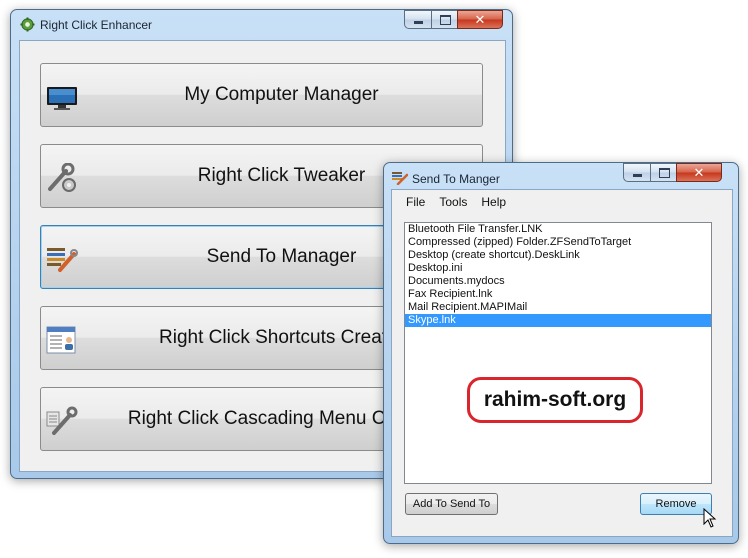 This screenshot has width=748, height=558. I want to click on list-item: Desktop (create shortcut).DeskLink, so click(558, 255).